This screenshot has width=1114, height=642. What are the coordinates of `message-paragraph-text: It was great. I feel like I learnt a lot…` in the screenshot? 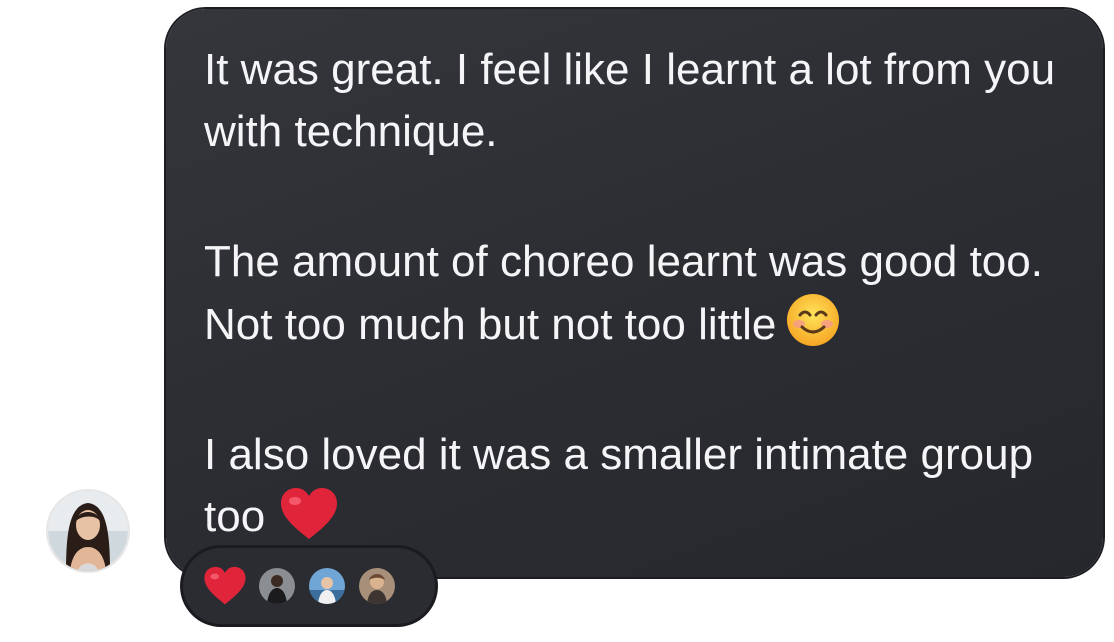 It's located at (636, 100).